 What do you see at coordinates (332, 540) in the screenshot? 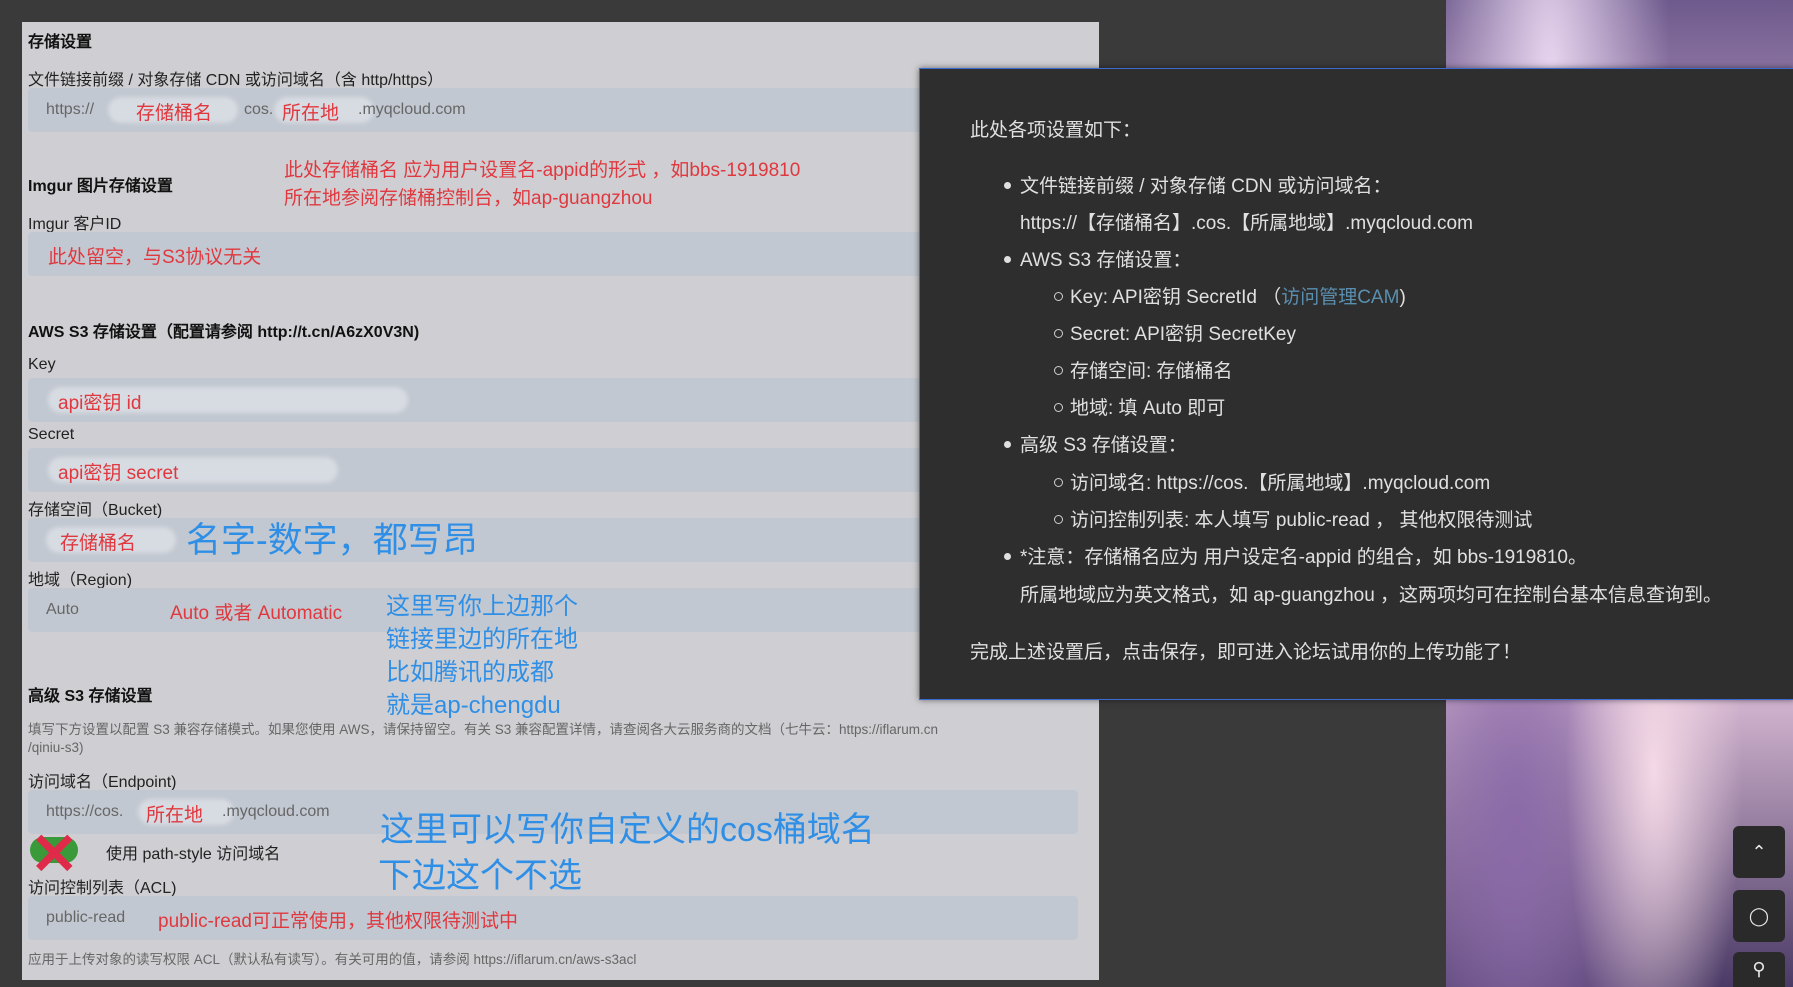
I see `annotation-bucket-big: 名字-数字，都写昂` at bounding box center [332, 540].